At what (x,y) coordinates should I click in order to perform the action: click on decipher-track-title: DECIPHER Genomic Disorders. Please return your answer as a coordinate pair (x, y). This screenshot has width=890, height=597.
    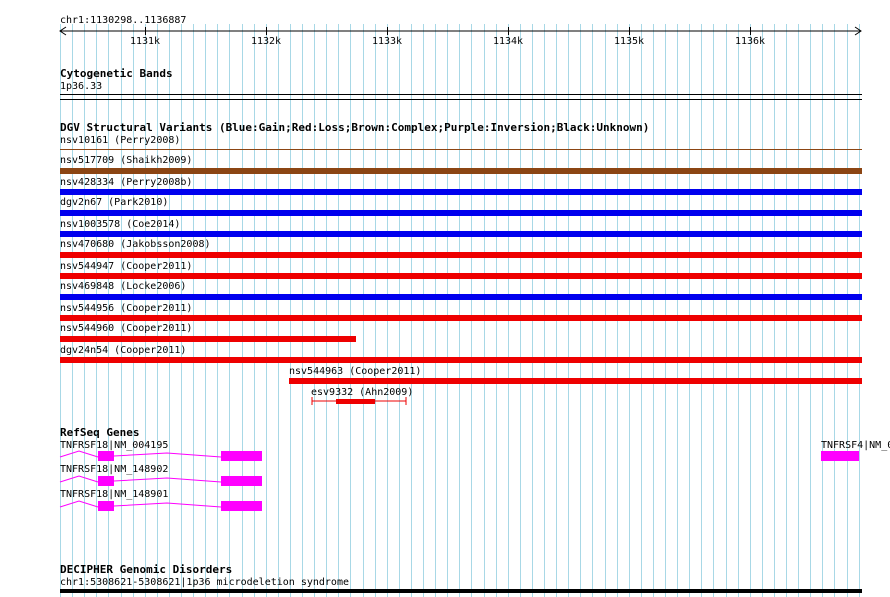
    Looking at the image, I should click on (146, 570).